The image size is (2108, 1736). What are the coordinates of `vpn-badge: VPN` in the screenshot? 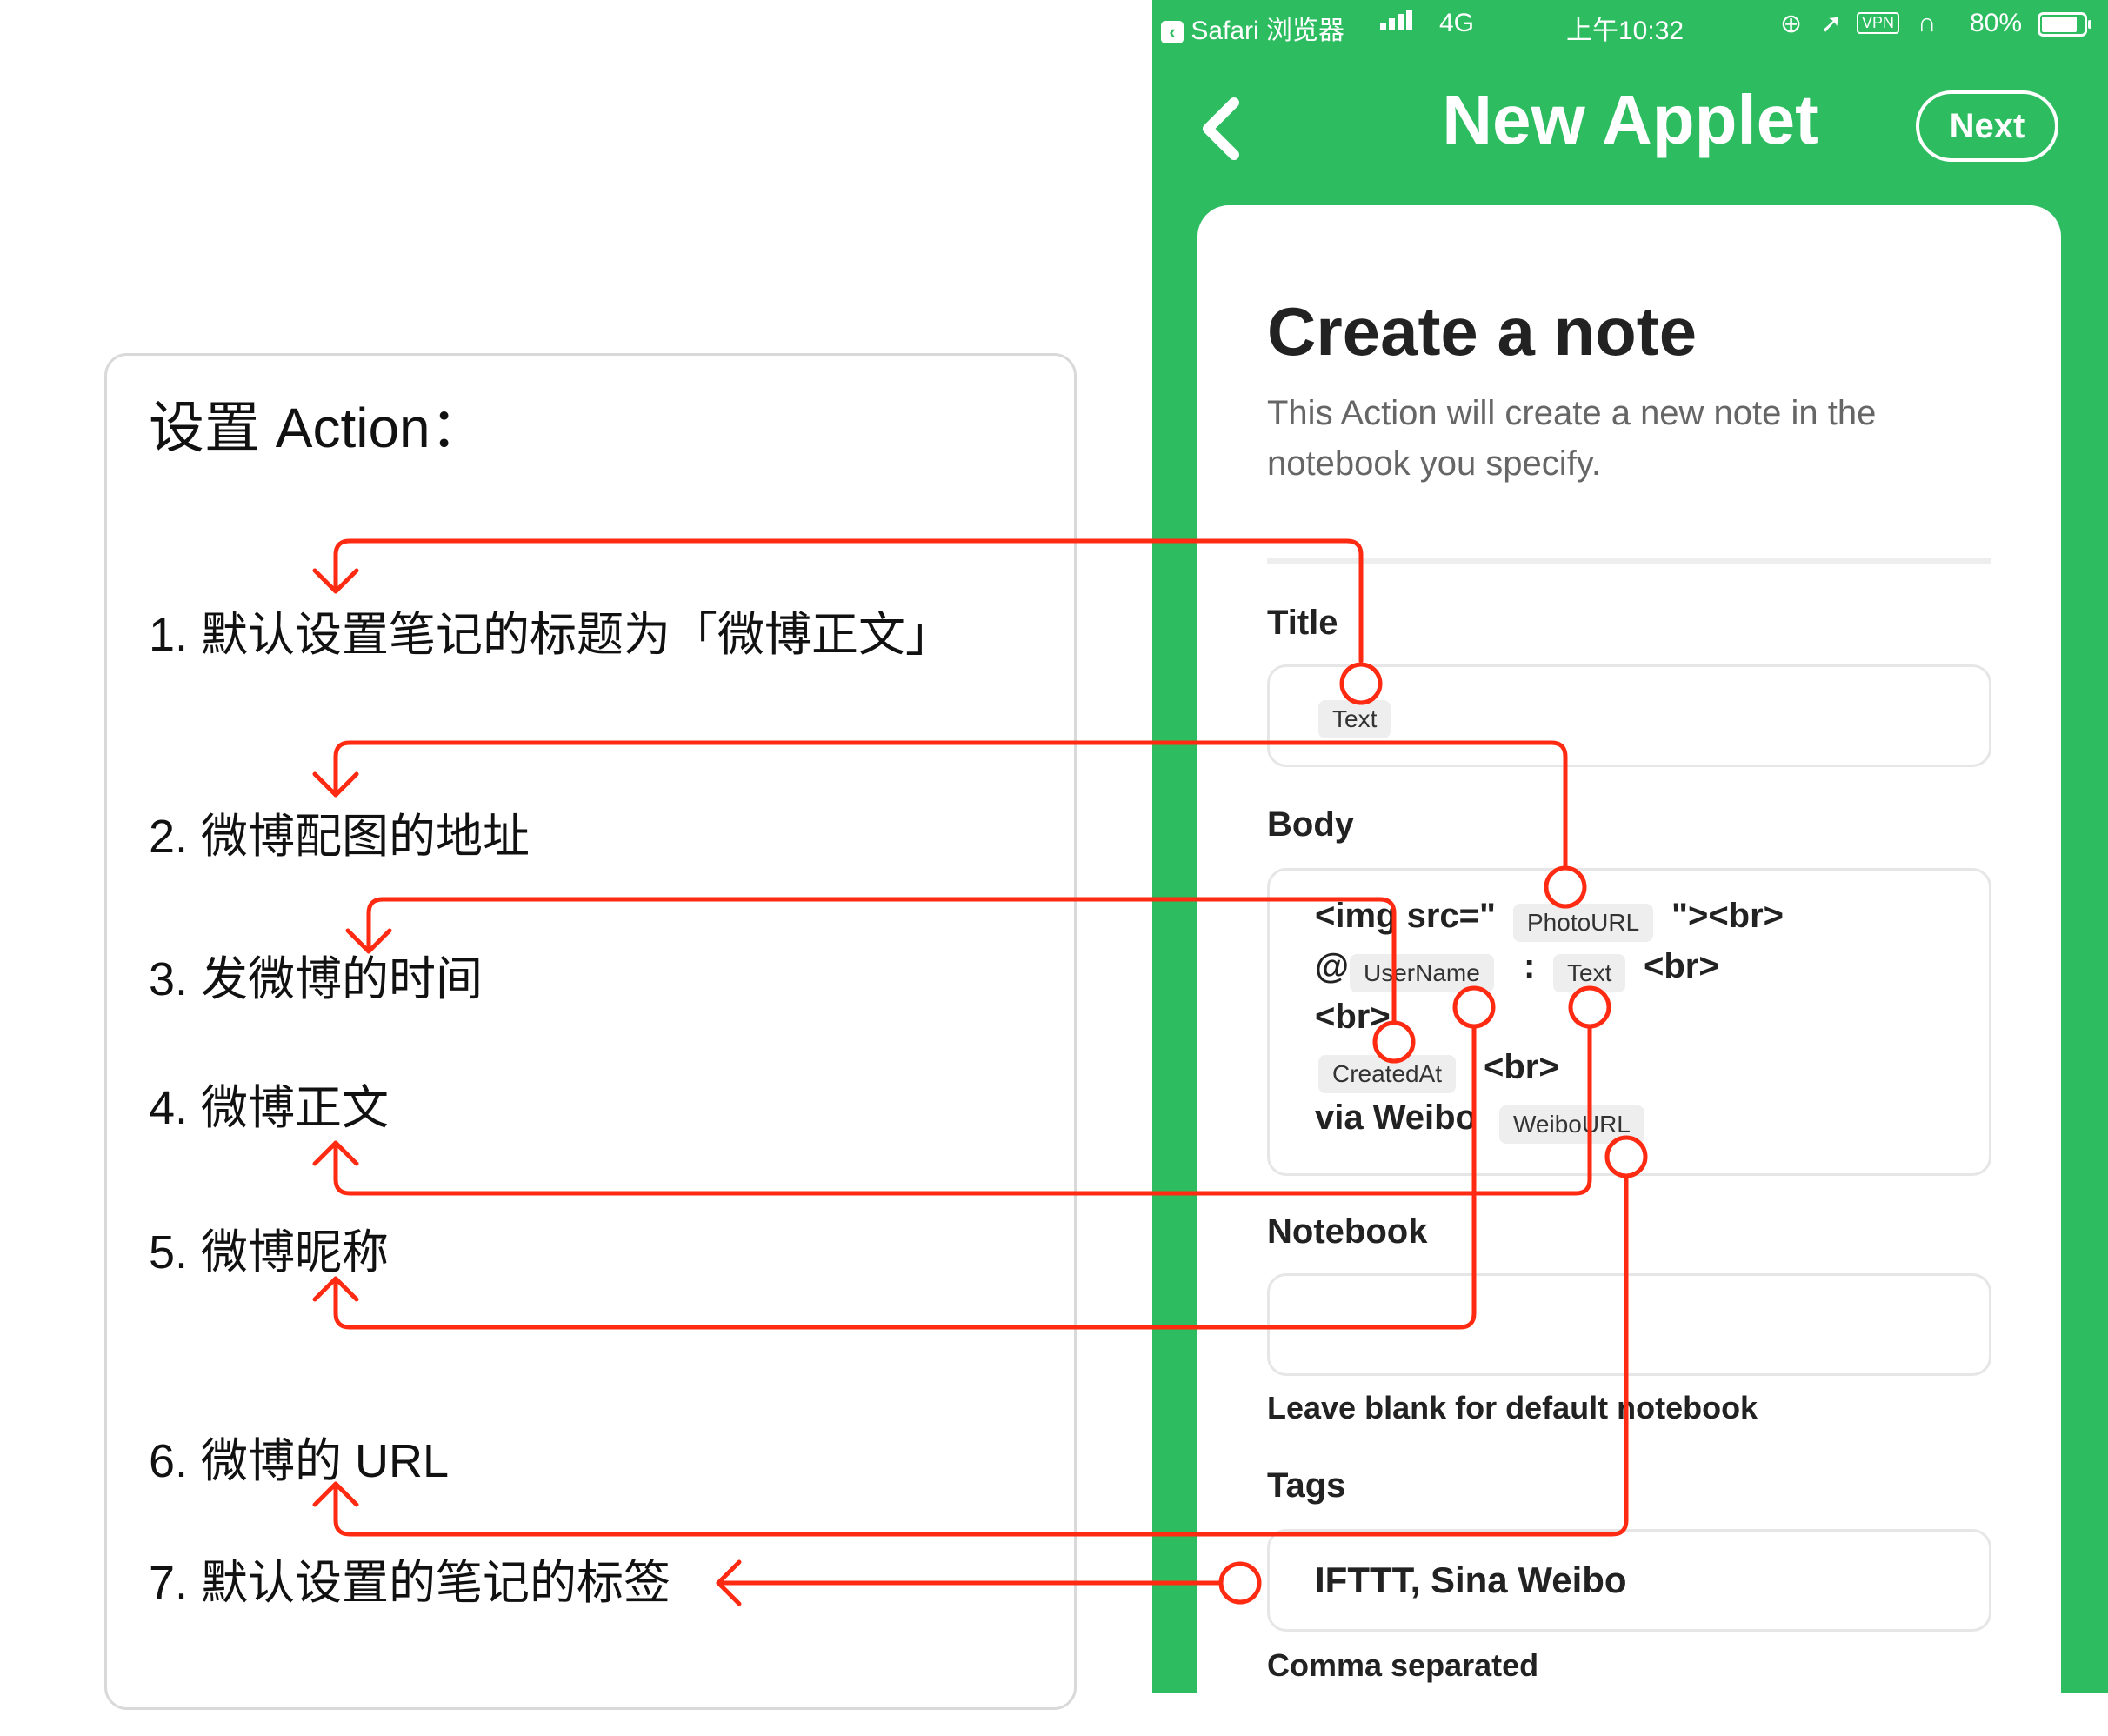 It's located at (1878, 23).